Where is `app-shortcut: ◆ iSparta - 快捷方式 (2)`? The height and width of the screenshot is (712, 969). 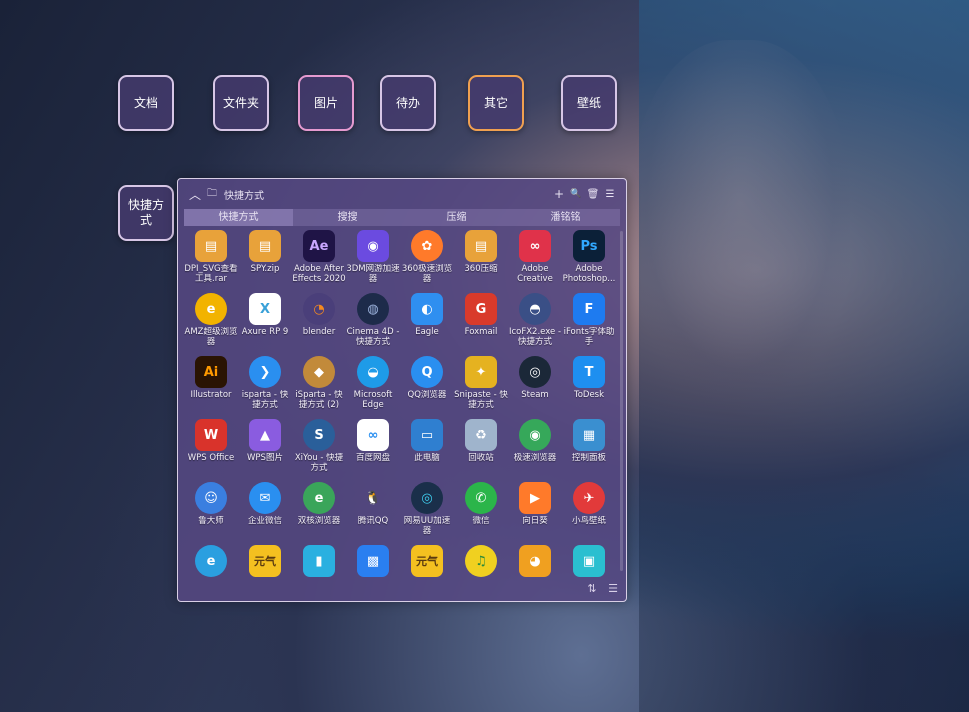 app-shortcut: ◆ iSparta - 快捷方式 (2) is located at coordinates (319, 386).